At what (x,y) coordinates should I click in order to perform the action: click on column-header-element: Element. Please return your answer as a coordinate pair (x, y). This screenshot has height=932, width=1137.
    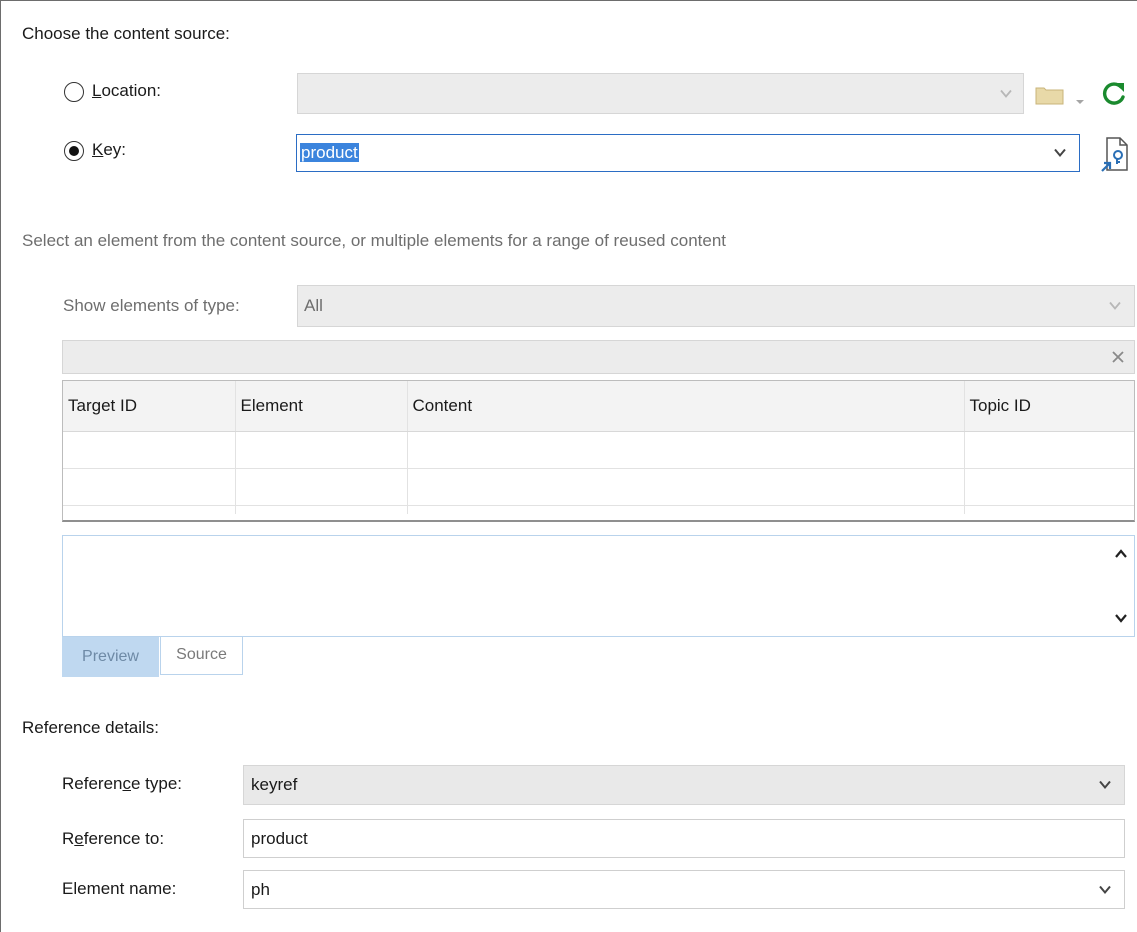
    Looking at the image, I should click on (321, 406).